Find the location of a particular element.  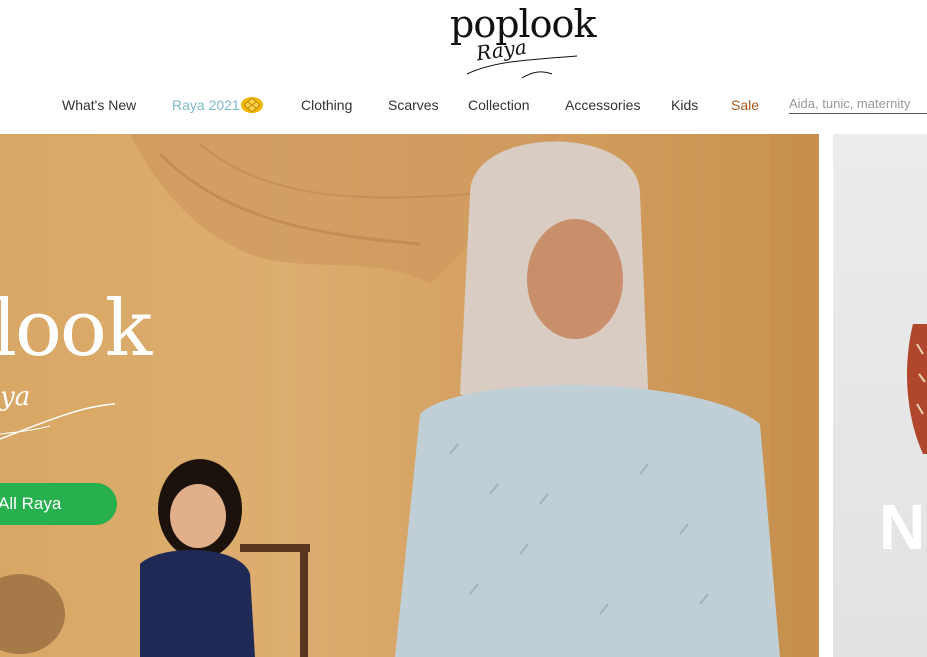

nav-kids: Kids is located at coordinates (684, 105).